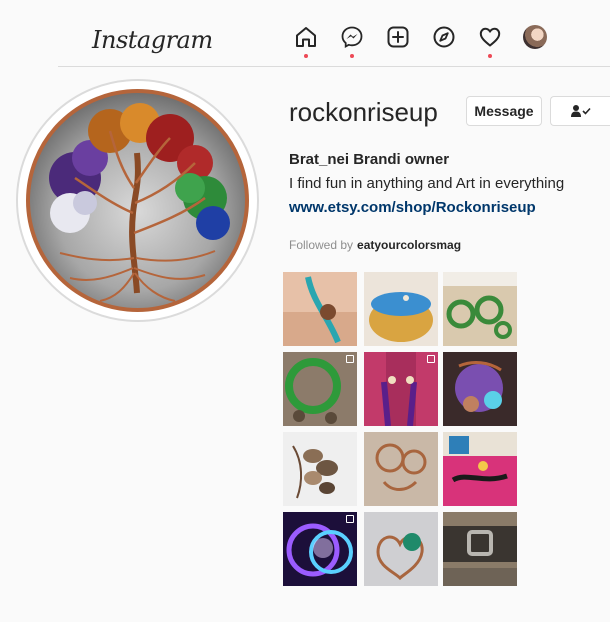 Image resolution: width=610 pixels, height=622 pixels. I want to click on profile-picture, so click(137, 200).